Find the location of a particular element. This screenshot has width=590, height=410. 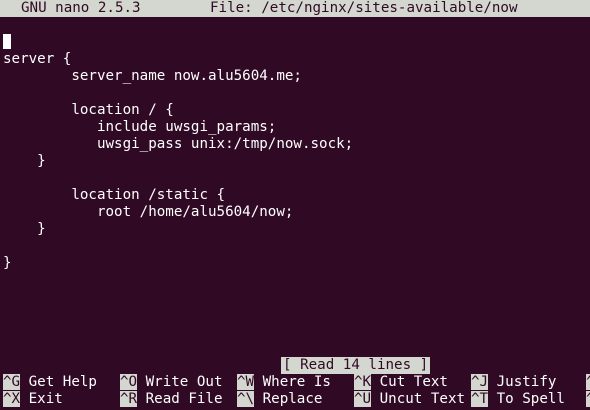

text-cursor is located at coordinates (7, 41).